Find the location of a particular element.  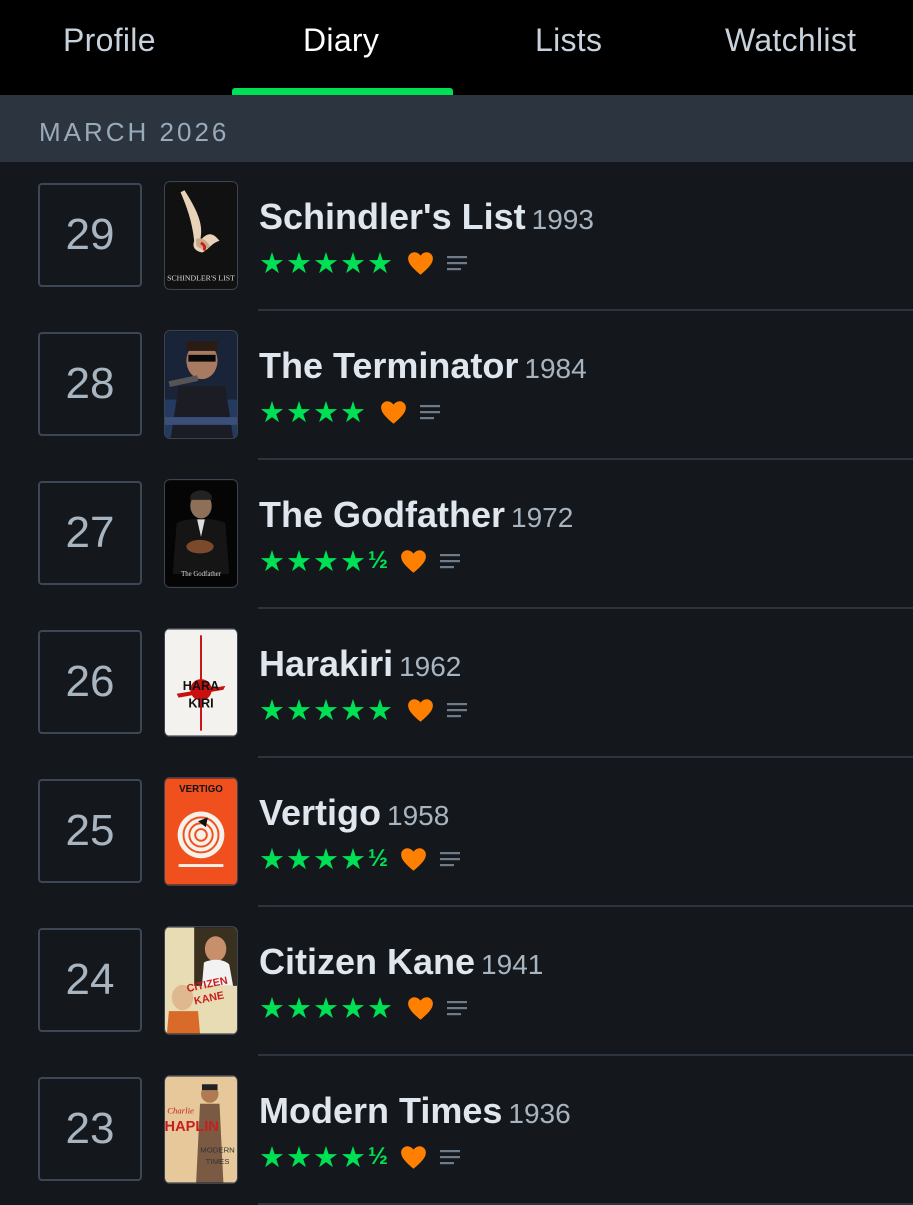

film-heading: The Godfather 1972 is located at coordinates (416, 515).